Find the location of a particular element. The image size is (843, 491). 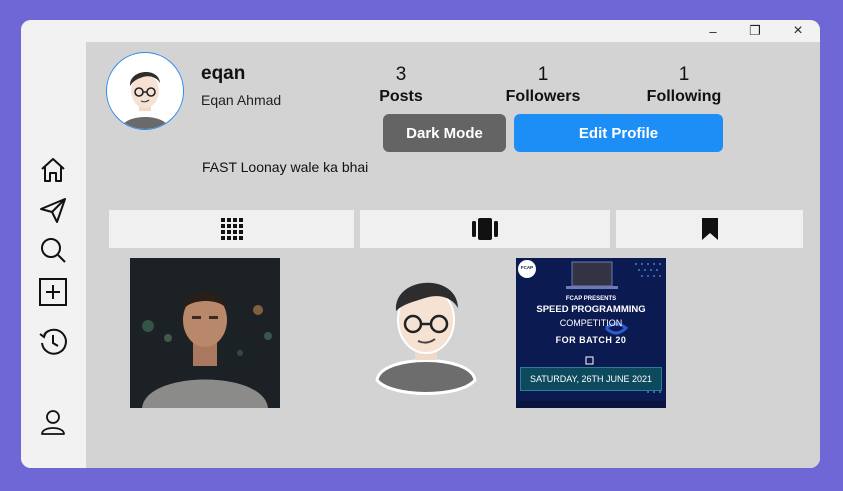

stat-label: Following is located at coordinates (684, 96).